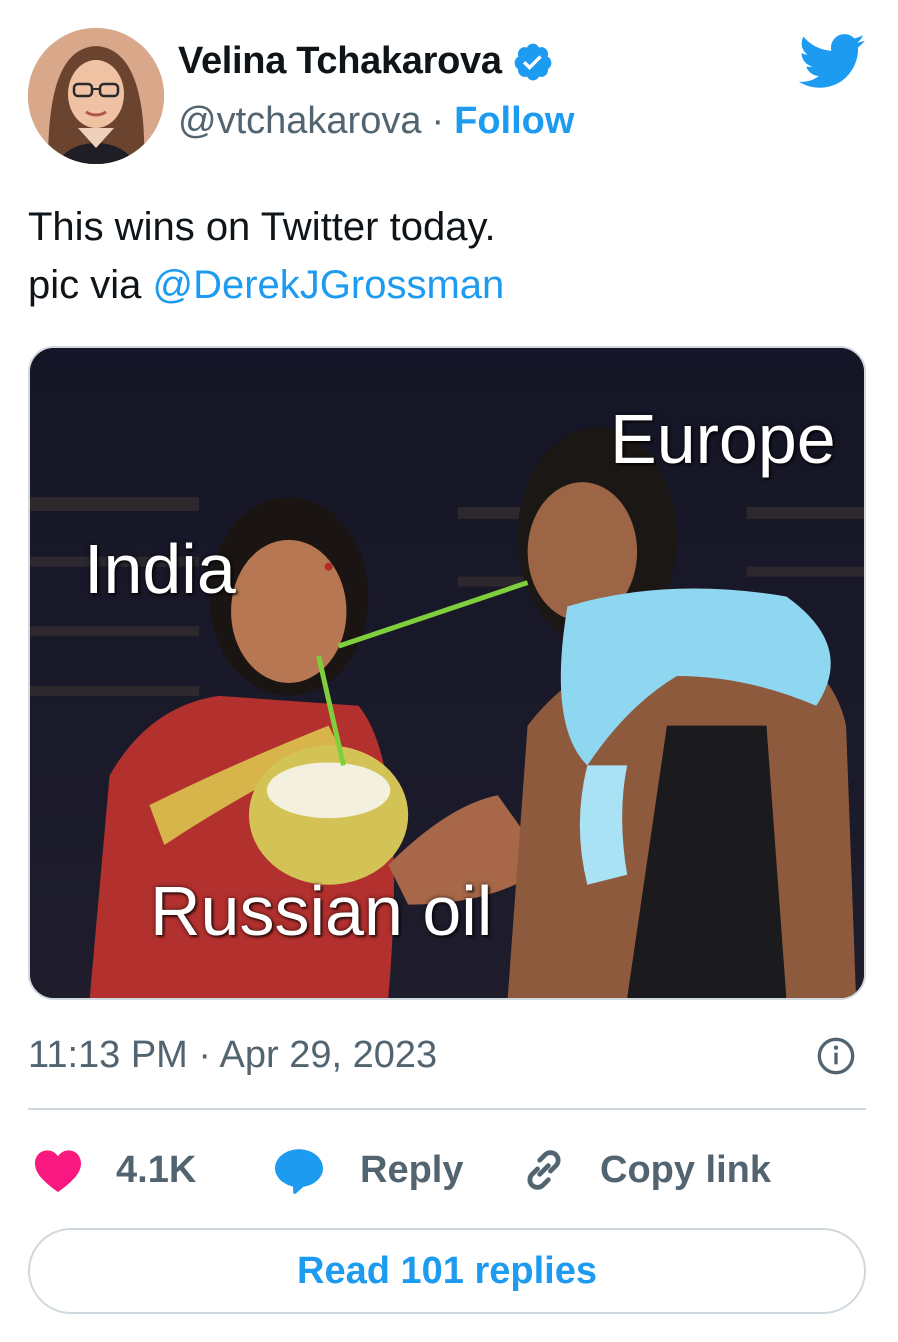  I want to click on meme-label-russian-oil: Russian oil, so click(321, 911).